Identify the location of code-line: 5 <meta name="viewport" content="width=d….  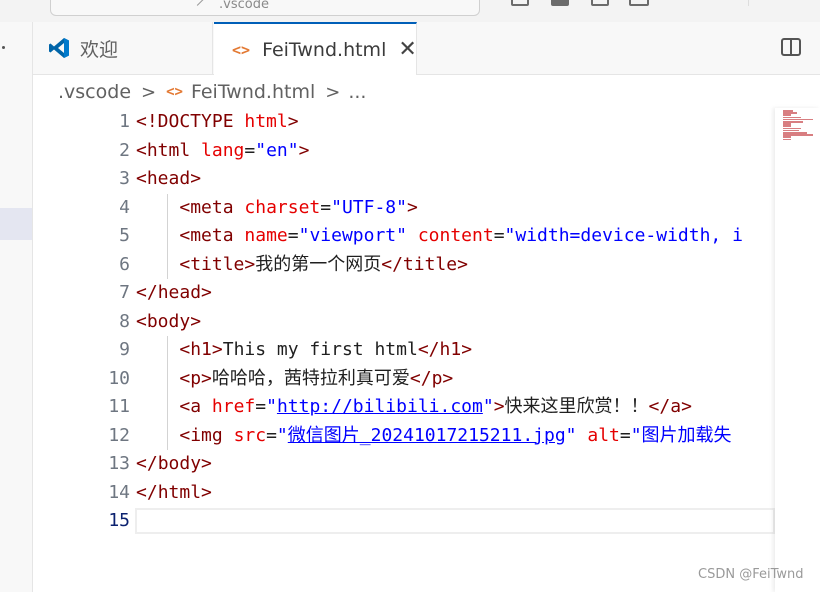
(404, 236).